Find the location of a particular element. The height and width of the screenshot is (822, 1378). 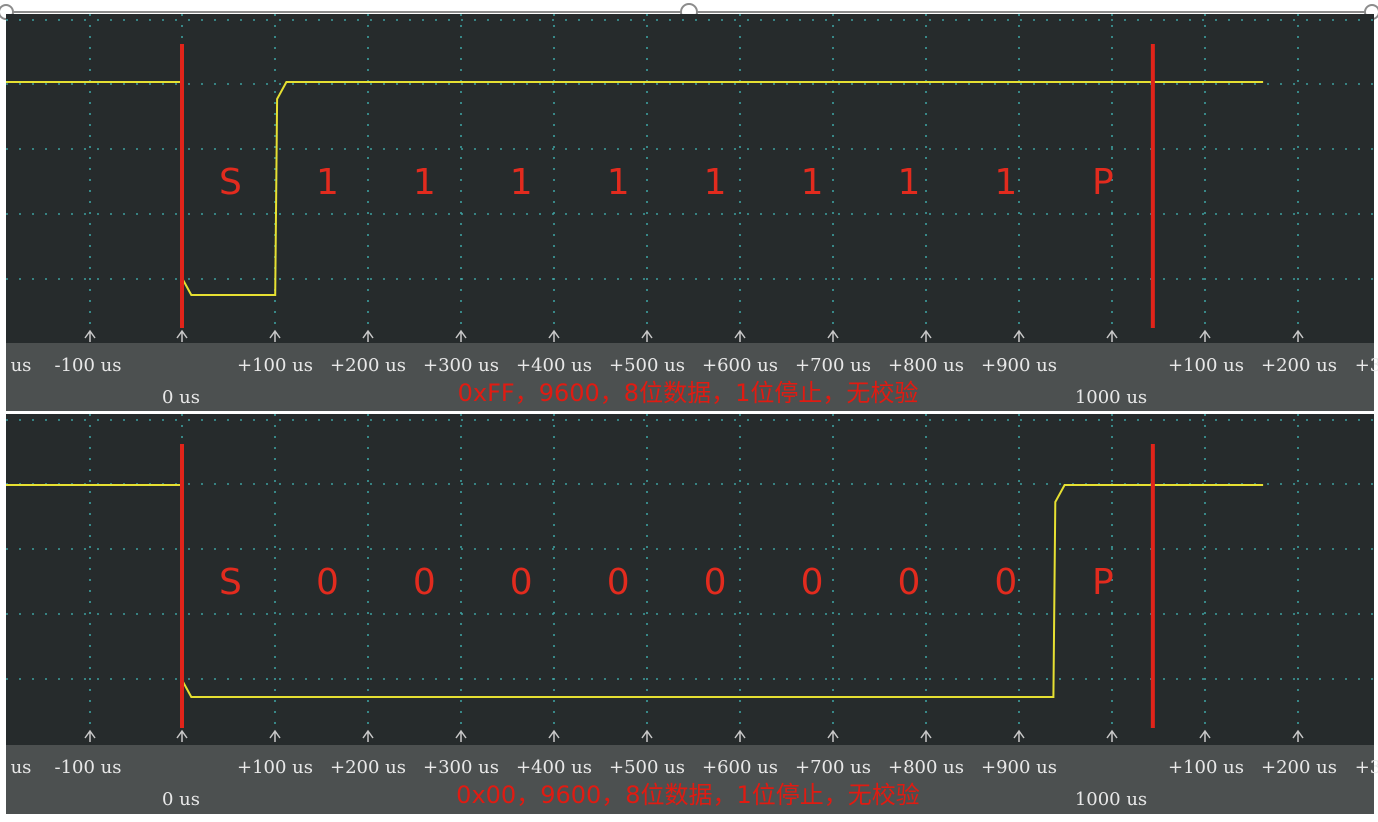

waveform-caption: 0x00，9600，8位数据，1位停止，无校验 is located at coordinates (688, 795).